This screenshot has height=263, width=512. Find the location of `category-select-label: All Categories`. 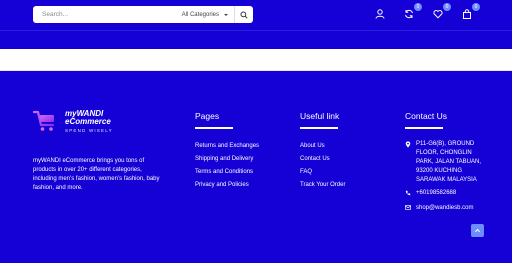

category-select-label: All Categories is located at coordinates (200, 14).